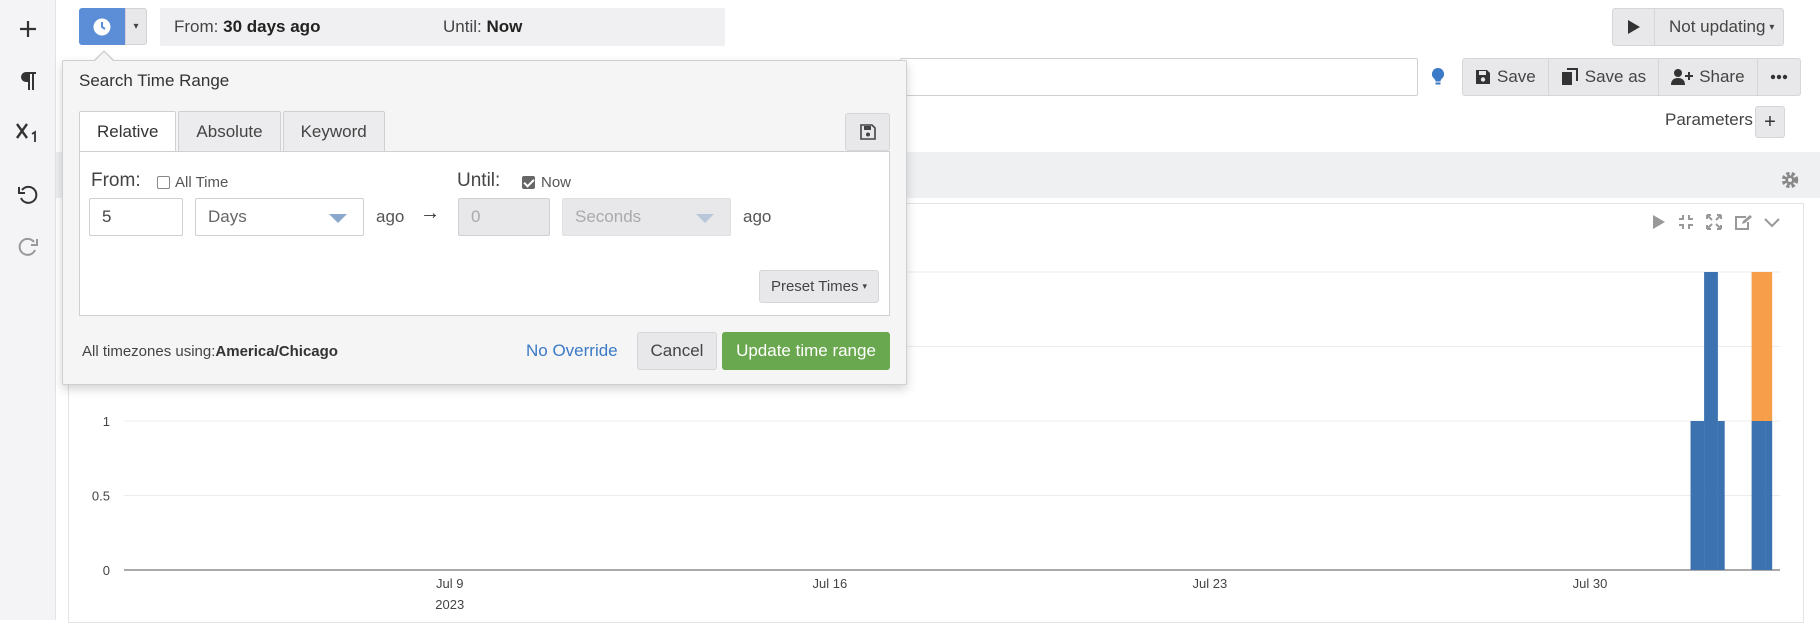 The height and width of the screenshot is (623, 1820). Describe the element at coordinates (1772, 225) in the screenshot. I see `chevron-down-icon` at that location.